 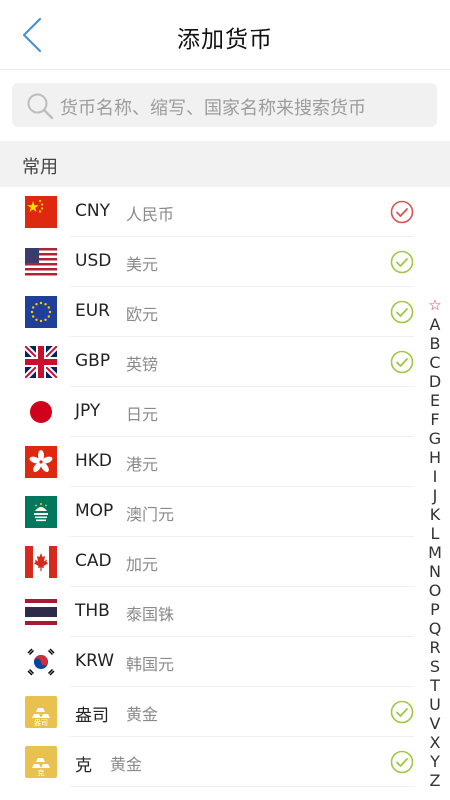 I want to click on header: 添加货币, so click(x=225, y=35).